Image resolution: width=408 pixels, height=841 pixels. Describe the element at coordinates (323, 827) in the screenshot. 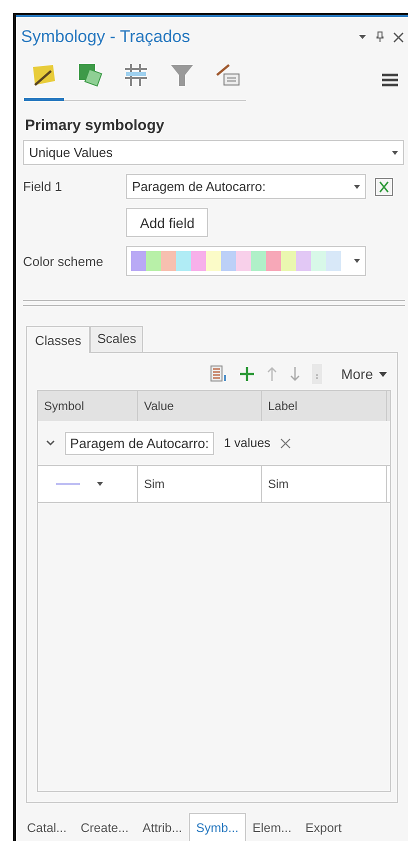

I see `pane-tab: Export` at that location.